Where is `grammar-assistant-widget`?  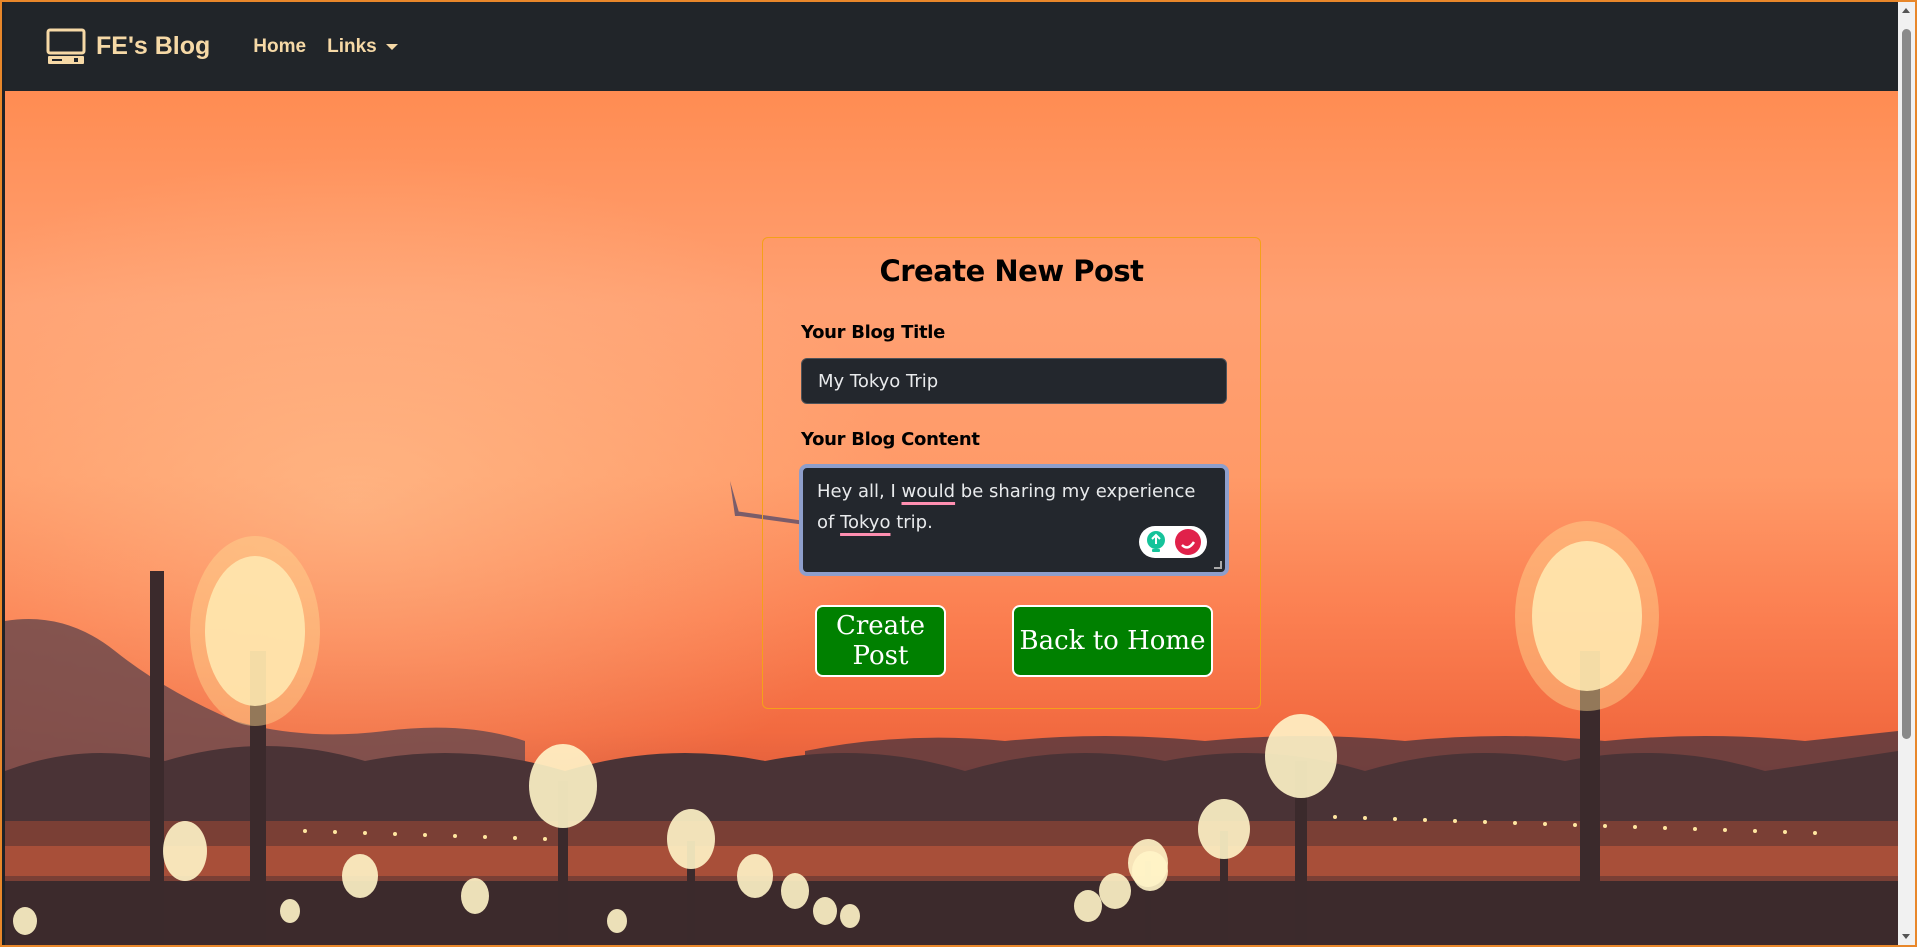
grammar-assistant-widget is located at coordinates (1173, 542).